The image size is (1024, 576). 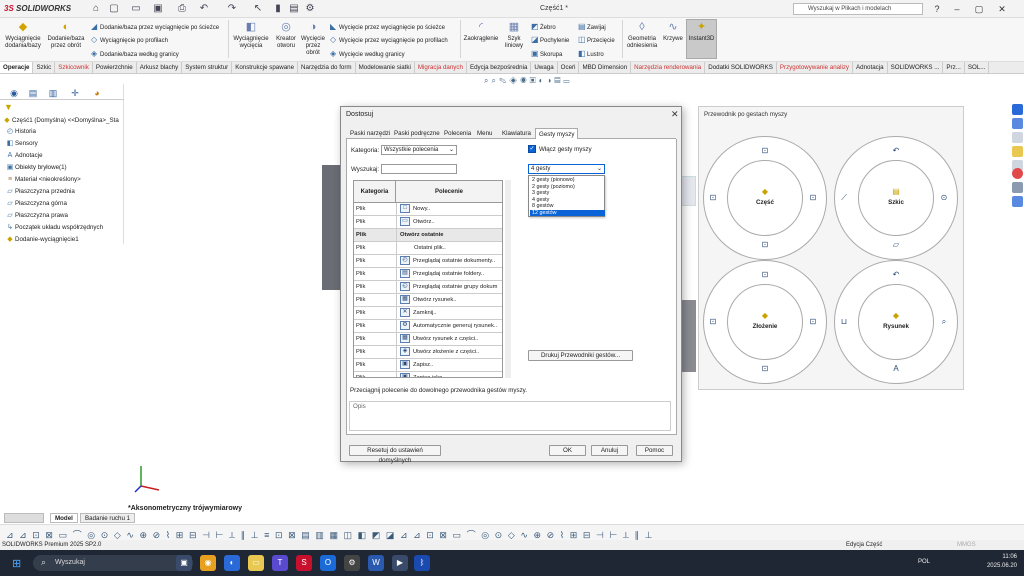 What do you see at coordinates (448, 352) in the screenshot?
I see `row-command: ◈ Utwórz złożenie z części..` at bounding box center [448, 352].